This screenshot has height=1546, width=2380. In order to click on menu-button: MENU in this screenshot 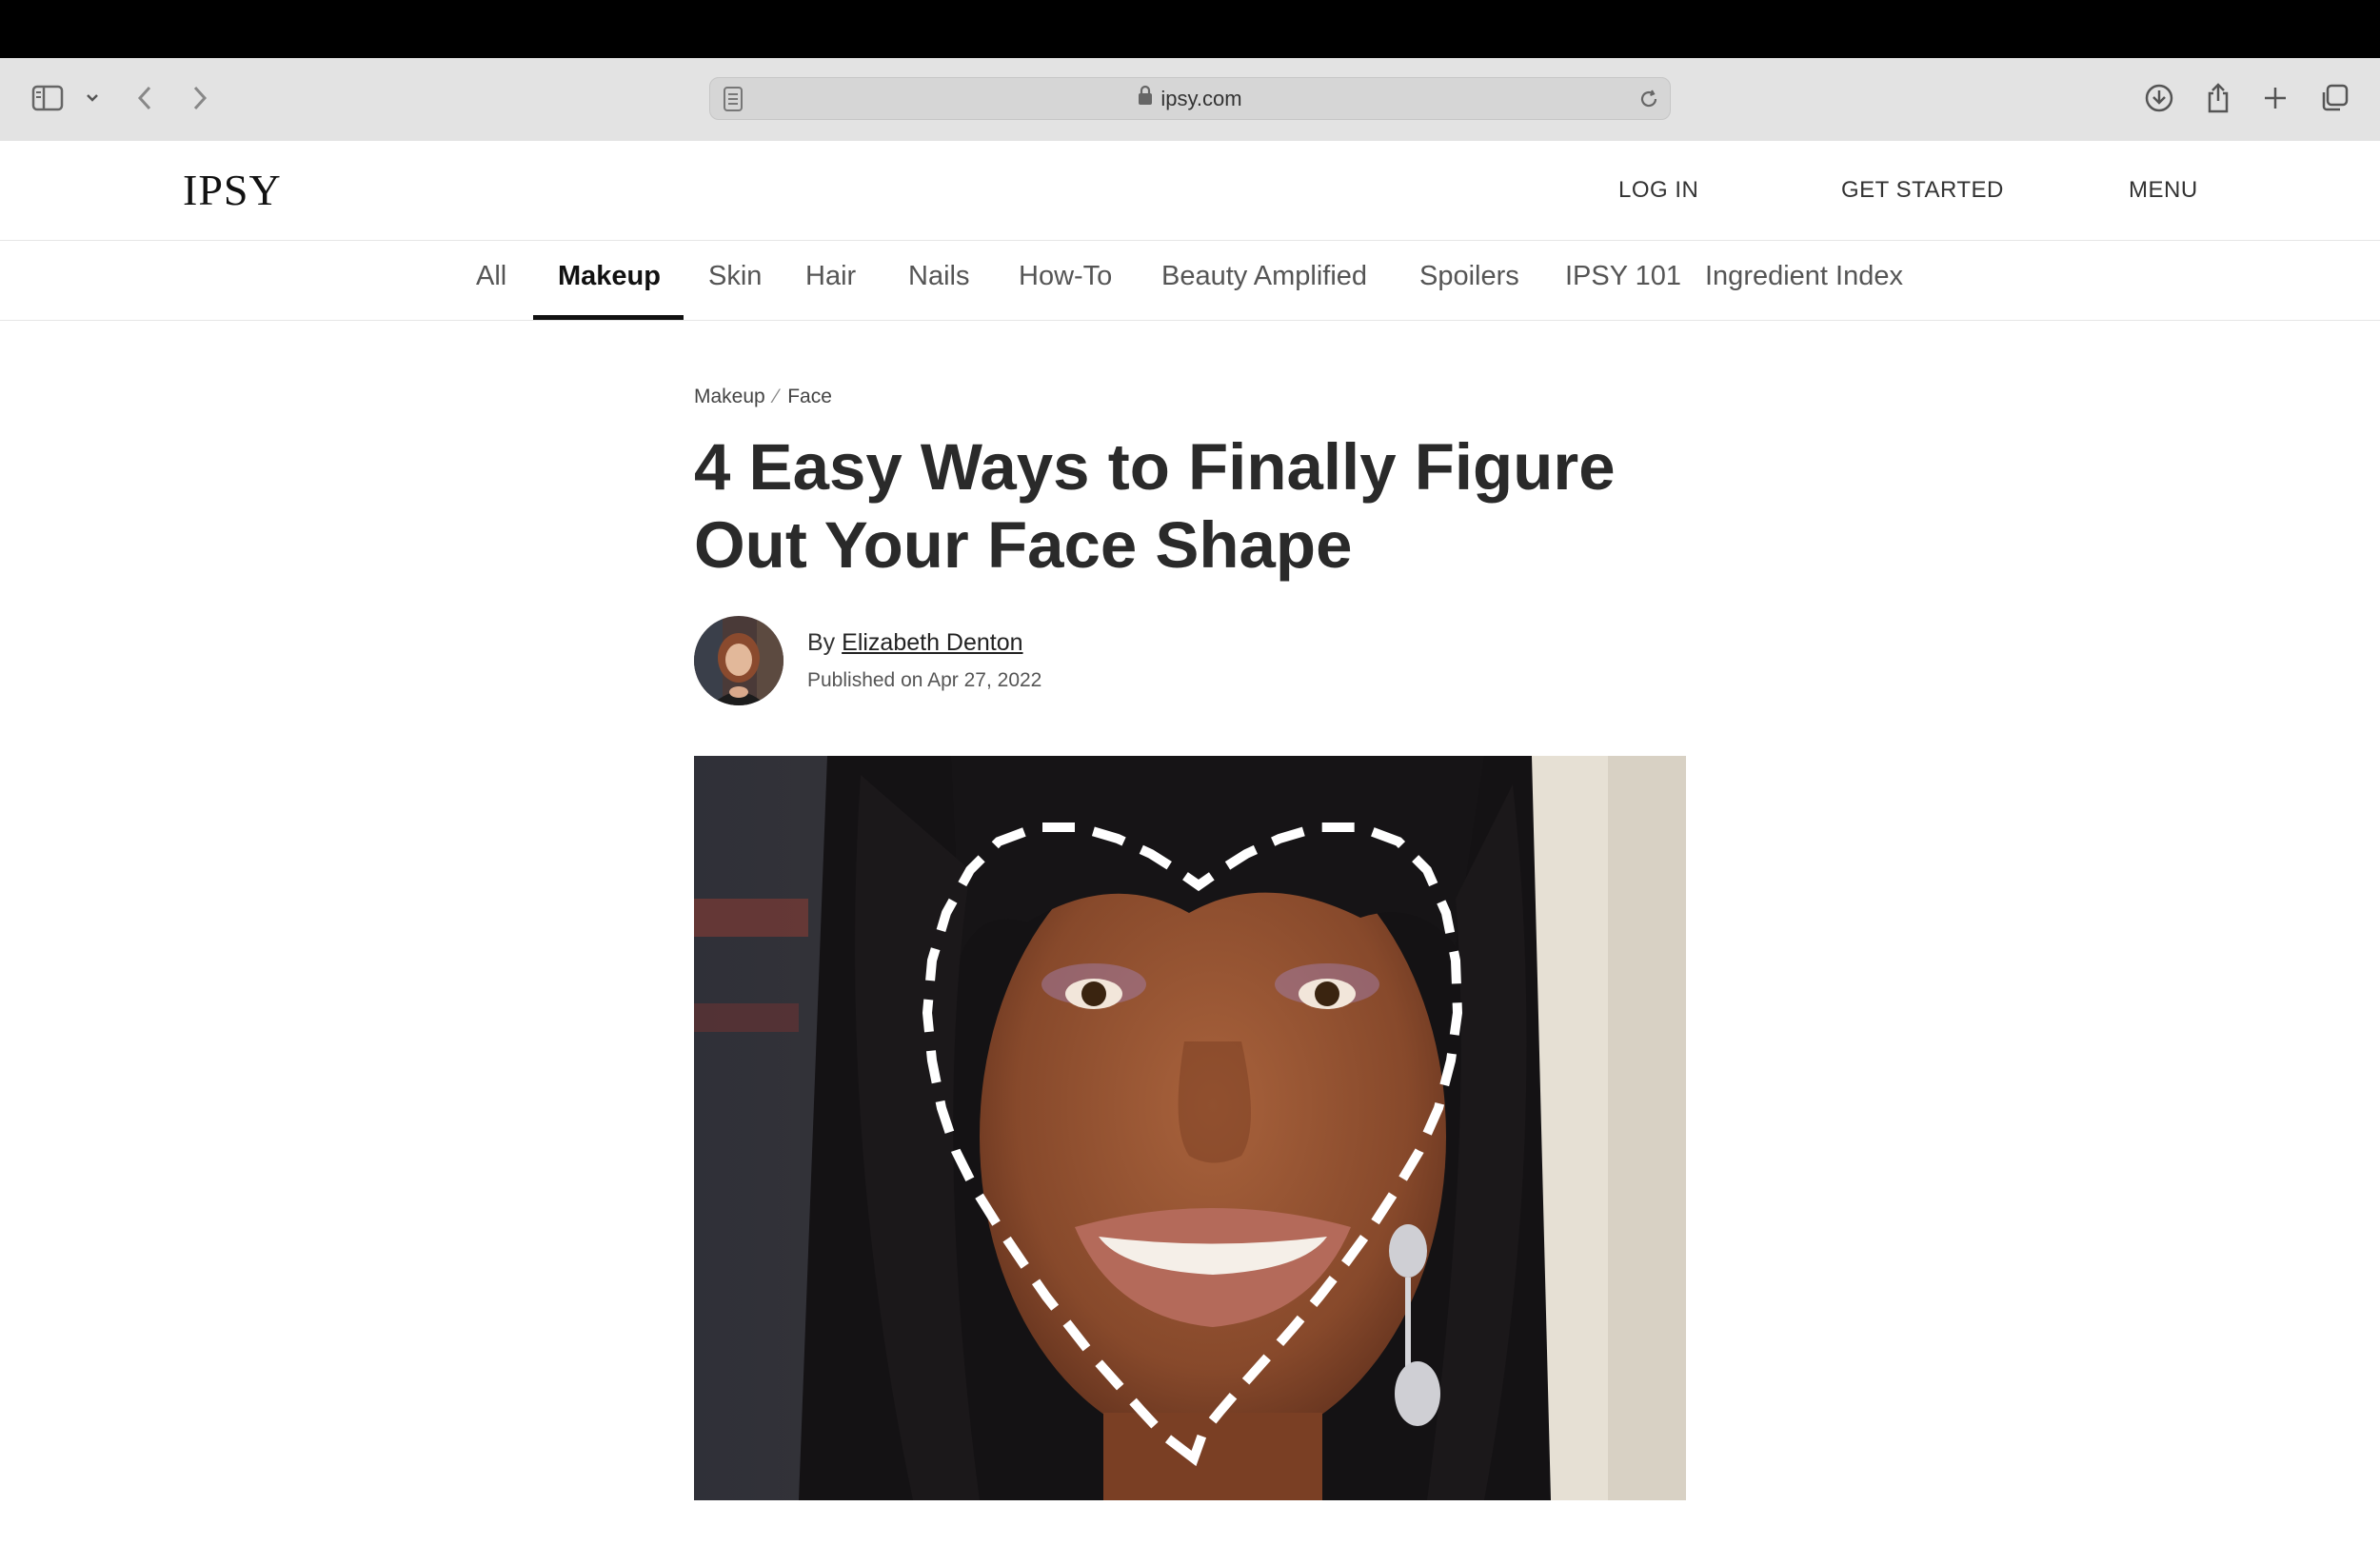, I will do `click(2163, 190)`.